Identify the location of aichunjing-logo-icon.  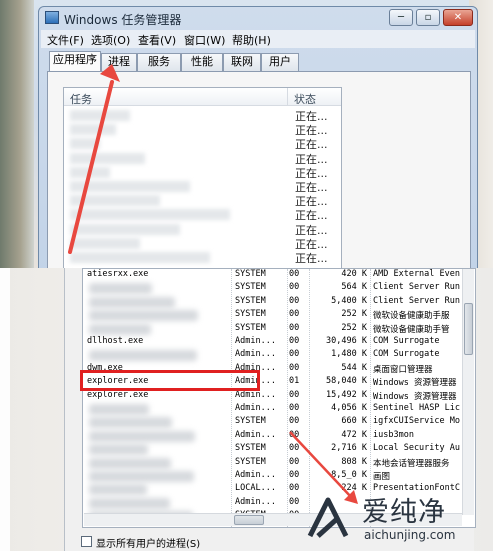
(328, 517).